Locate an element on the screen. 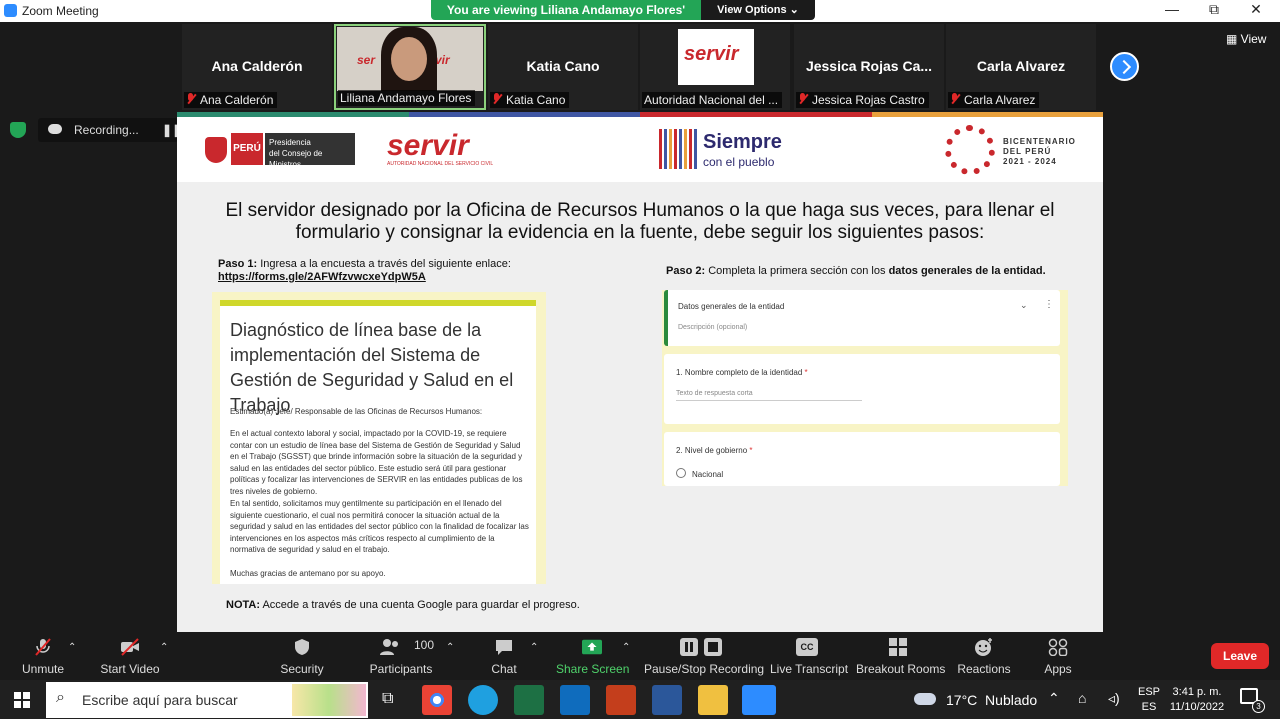  chat-options-chevron-icon: ⌃ is located at coordinates (534, 647).